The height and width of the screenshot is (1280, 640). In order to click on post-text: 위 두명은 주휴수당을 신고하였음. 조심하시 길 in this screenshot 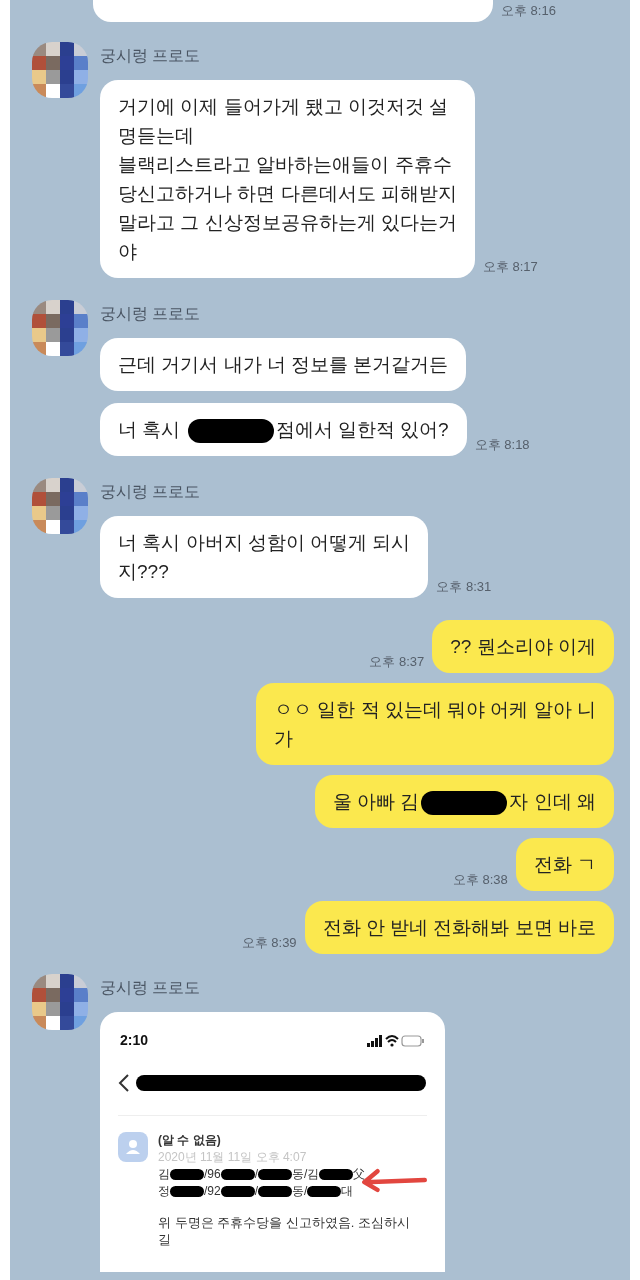, I will do `click(284, 1231)`.